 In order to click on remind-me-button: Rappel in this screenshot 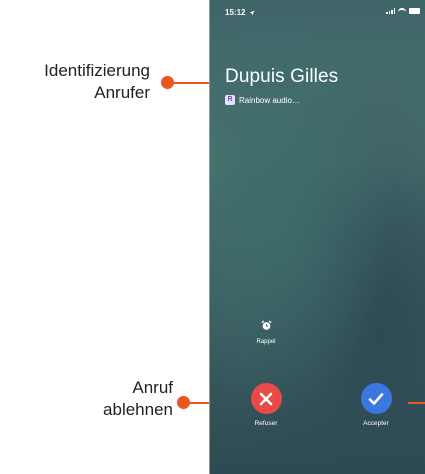, I will do `click(266, 332)`.